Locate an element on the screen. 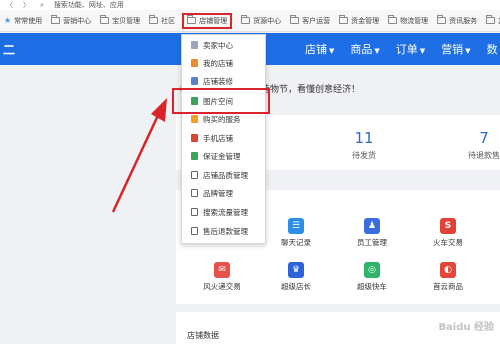 The width and height of the screenshot is (500, 344). bookmark-marketing: 营销中心 is located at coordinates (71, 20).